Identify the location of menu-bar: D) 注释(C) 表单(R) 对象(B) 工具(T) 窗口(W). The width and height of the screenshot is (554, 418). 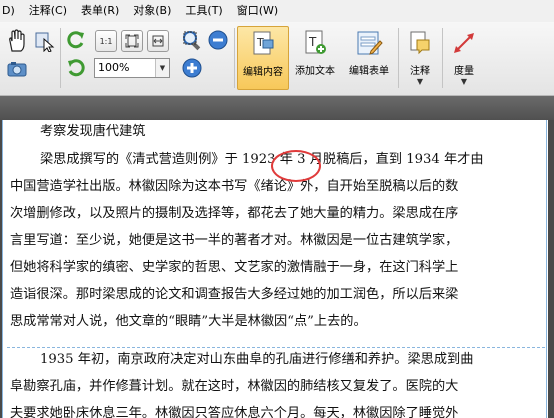
(277, 11).